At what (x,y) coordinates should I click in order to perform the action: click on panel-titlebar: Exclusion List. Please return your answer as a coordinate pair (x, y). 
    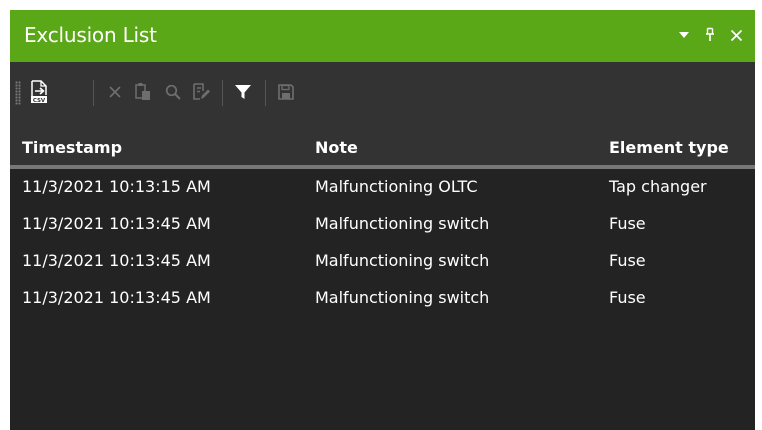
    Looking at the image, I should click on (382, 36).